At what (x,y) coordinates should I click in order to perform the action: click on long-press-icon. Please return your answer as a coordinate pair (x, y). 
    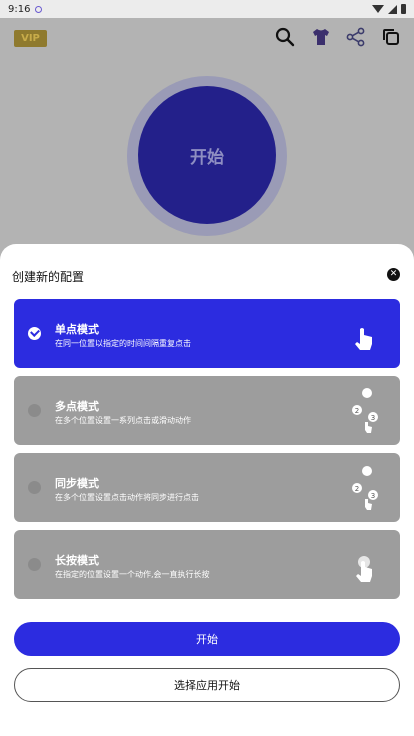
    Looking at the image, I should click on (364, 569).